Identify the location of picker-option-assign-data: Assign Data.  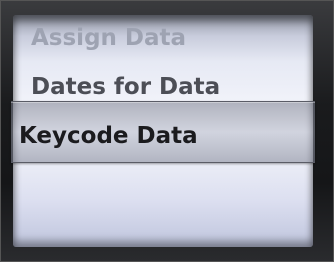
(172, 38).